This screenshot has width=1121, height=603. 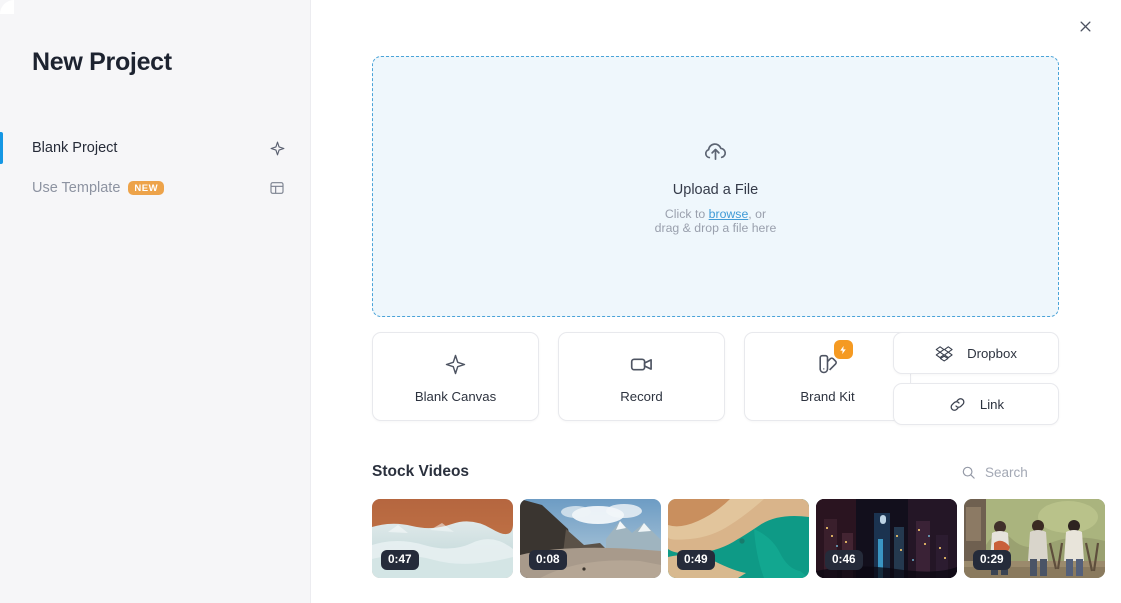 I want to click on link-icon, so click(x=957, y=404).